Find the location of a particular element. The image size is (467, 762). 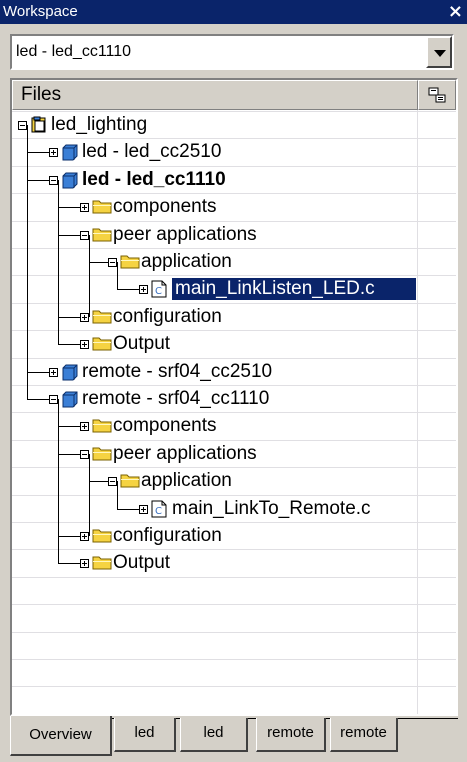

tree-node: remote - srf04_cc1110 is located at coordinates (175, 399).